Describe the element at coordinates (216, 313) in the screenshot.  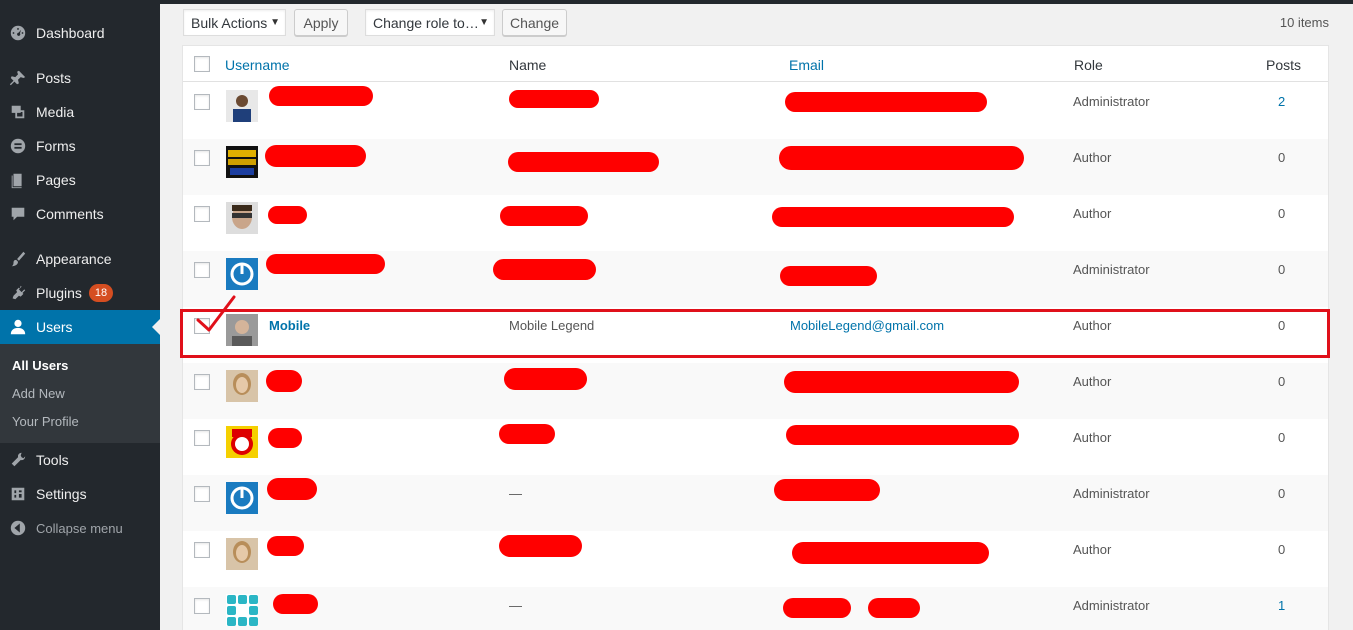
I see `checkmark-annotation-icon` at that location.